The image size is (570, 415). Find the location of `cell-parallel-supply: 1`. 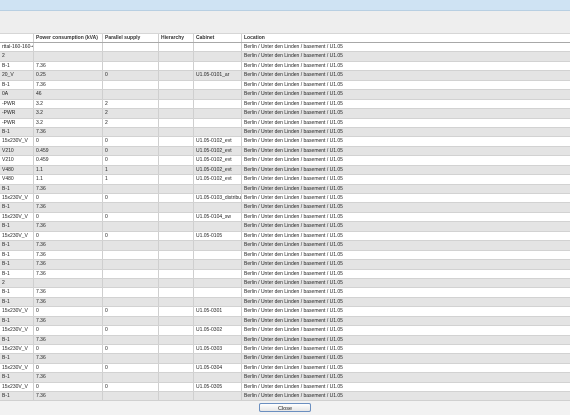

cell-parallel-supply: 1 is located at coordinates (131, 170).